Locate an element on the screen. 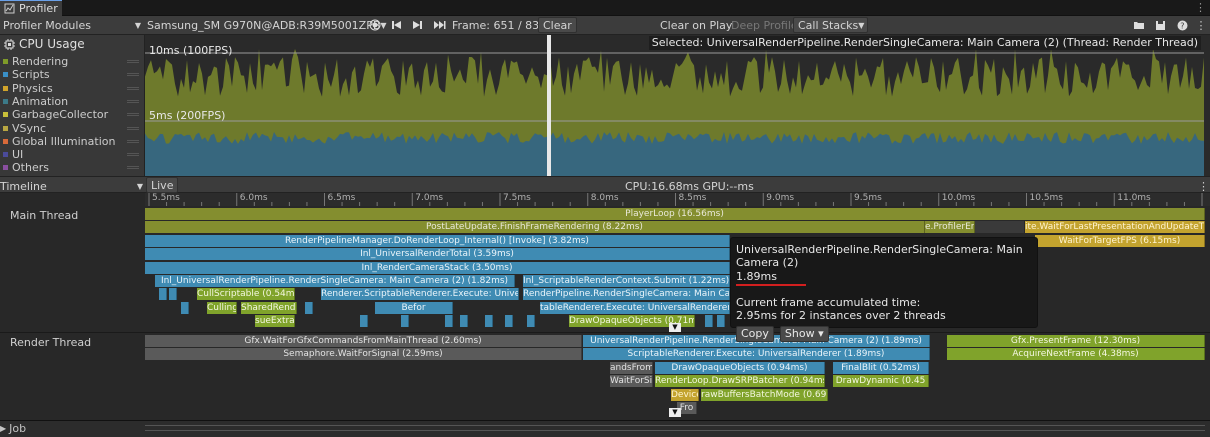 The width and height of the screenshot is (1210, 437). timeline-sample: PlayerLoop (16.56ms) is located at coordinates (675, 214).